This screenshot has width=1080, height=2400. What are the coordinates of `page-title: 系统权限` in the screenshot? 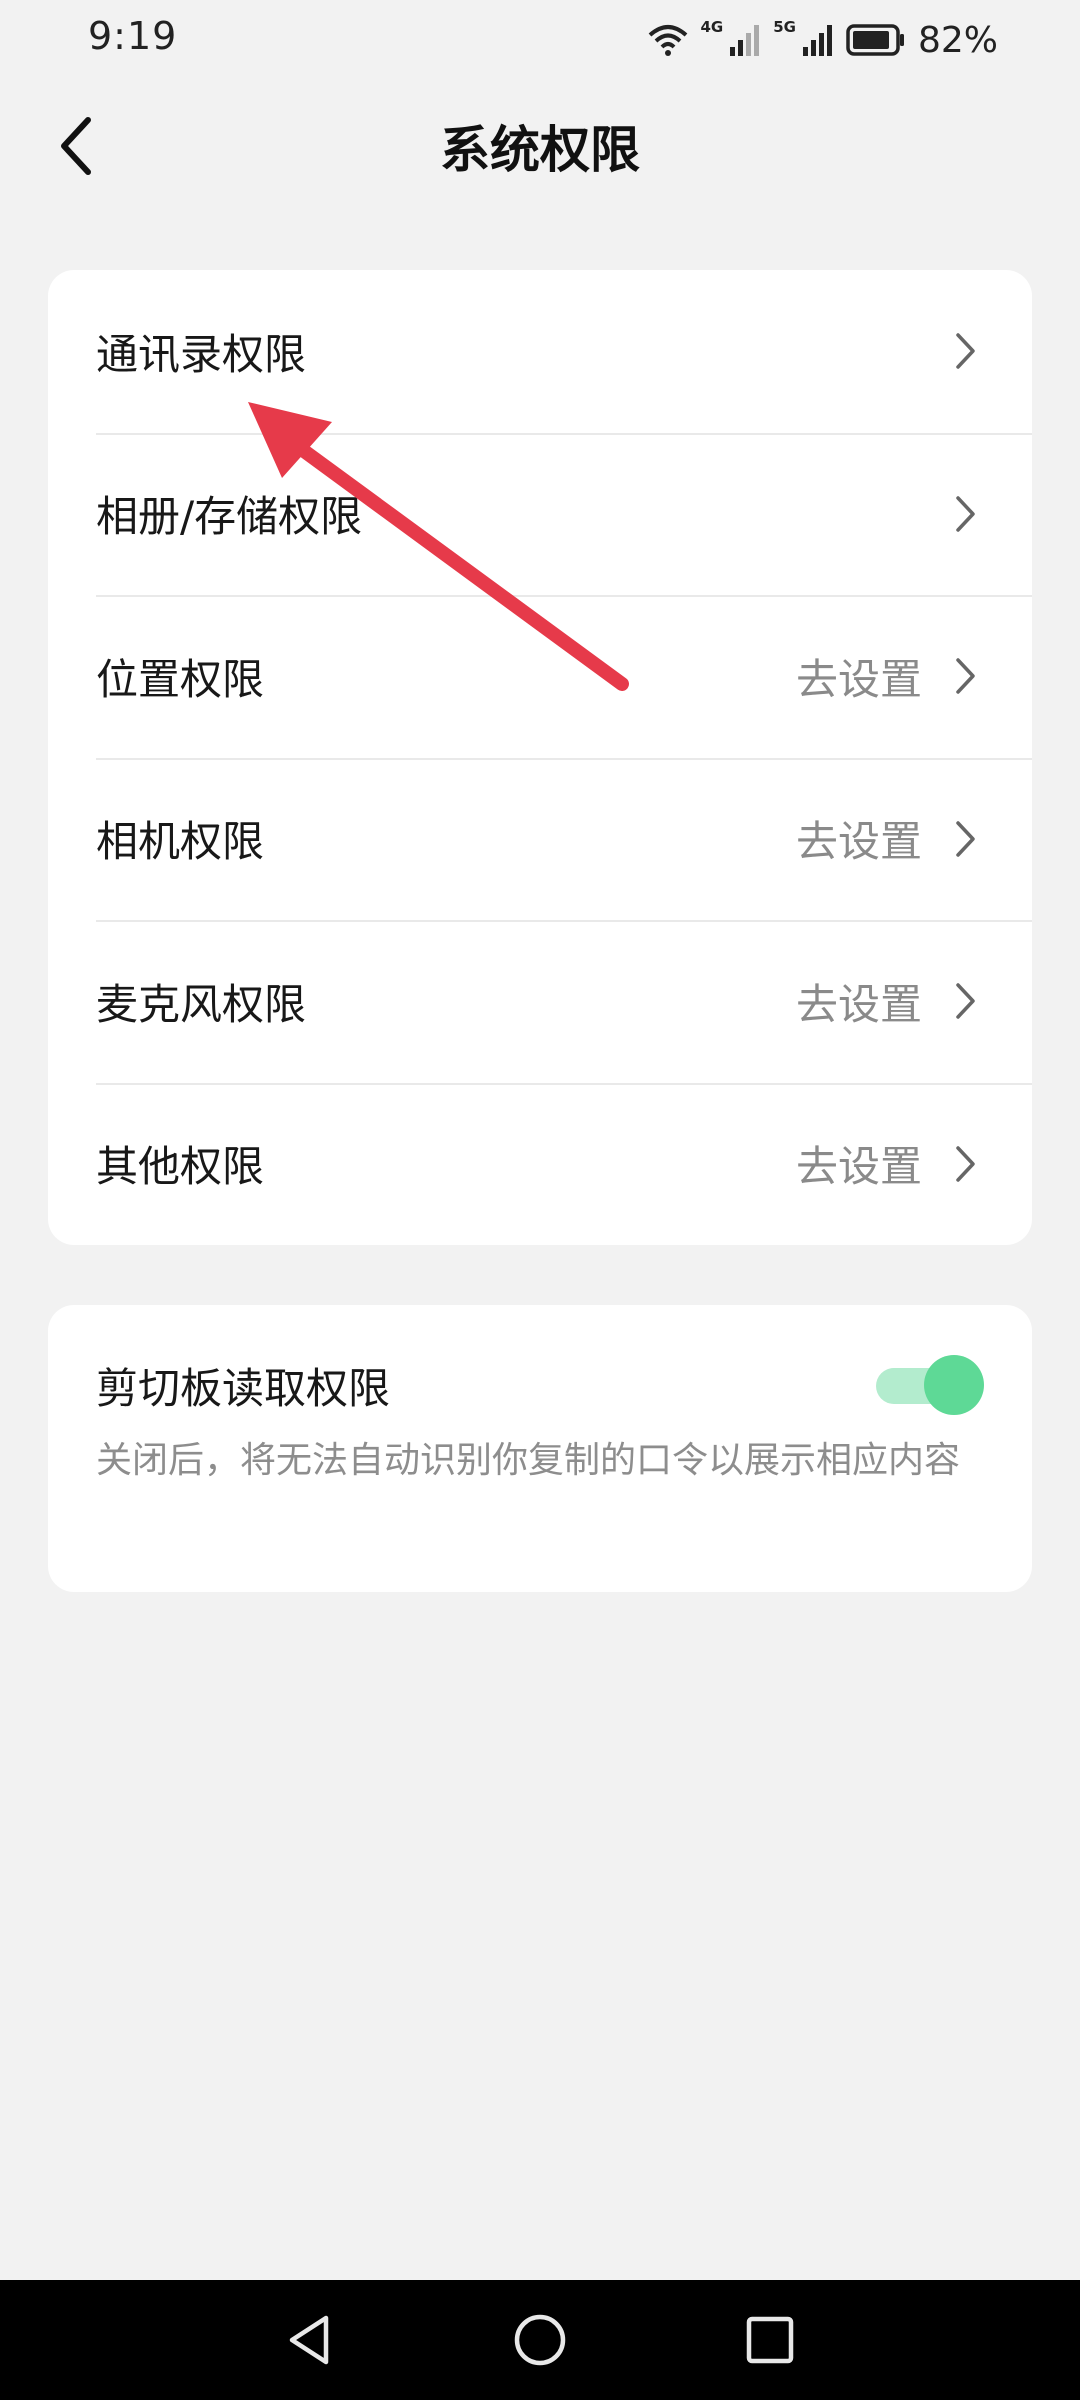 It's located at (540, 150).